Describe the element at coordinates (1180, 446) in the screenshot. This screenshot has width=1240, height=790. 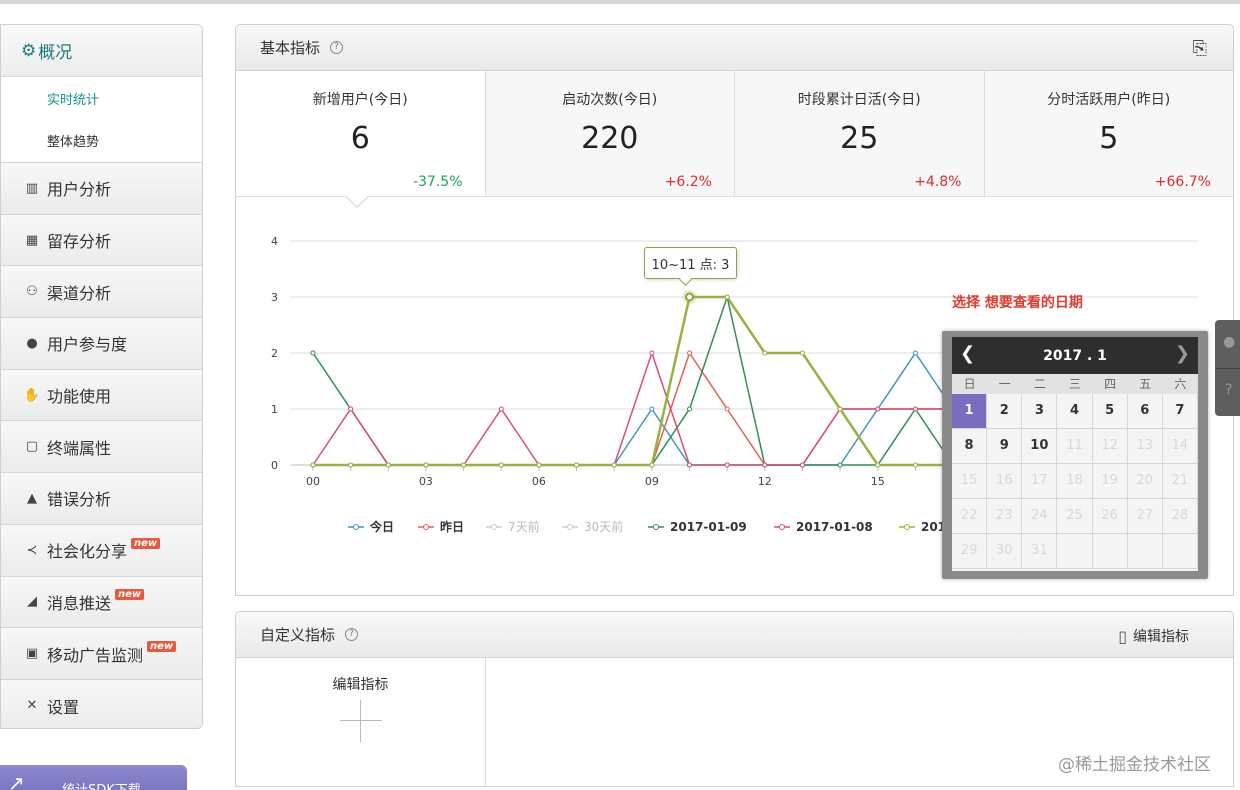
I see `calendar-day: 14` at that location.